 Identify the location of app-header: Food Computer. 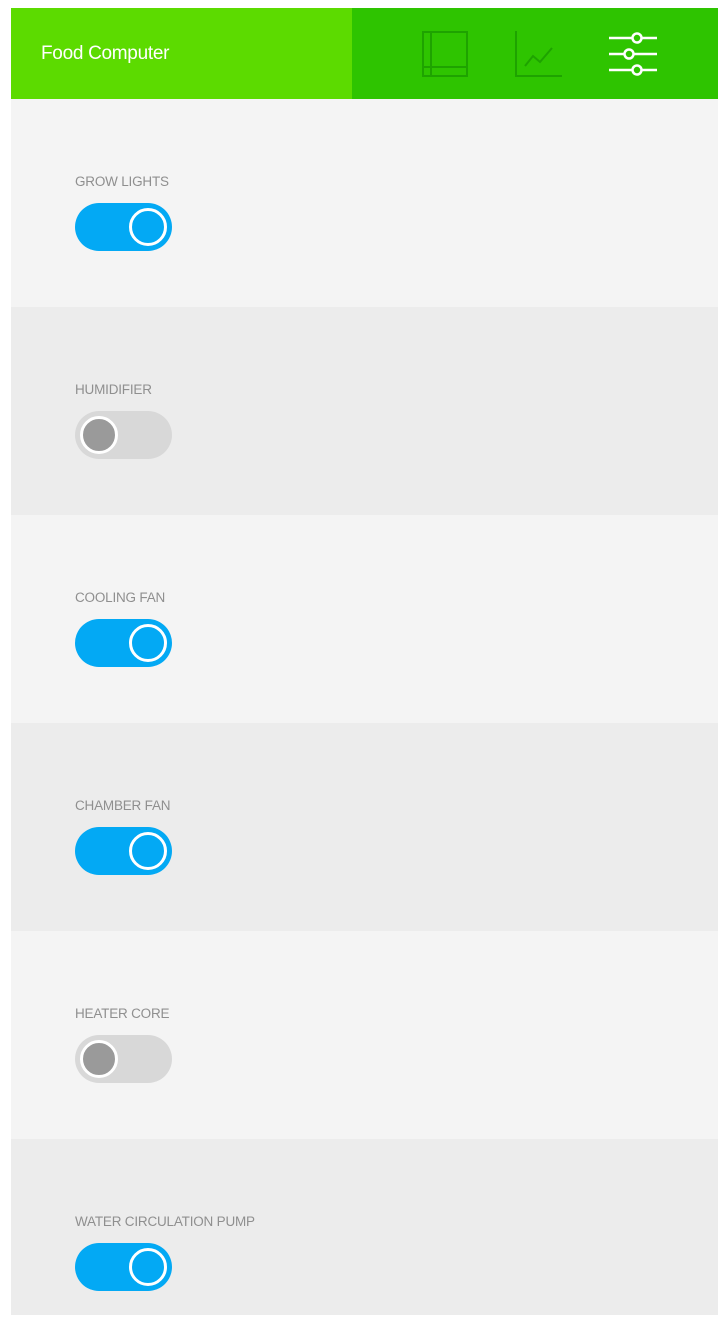
(364, 53).